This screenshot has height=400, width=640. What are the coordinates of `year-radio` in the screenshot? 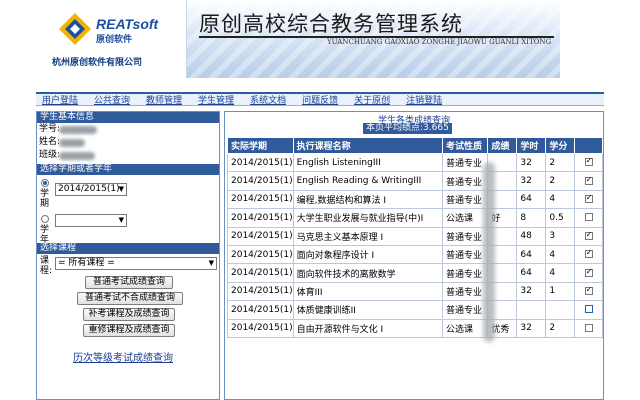 It's located at (45, 219).